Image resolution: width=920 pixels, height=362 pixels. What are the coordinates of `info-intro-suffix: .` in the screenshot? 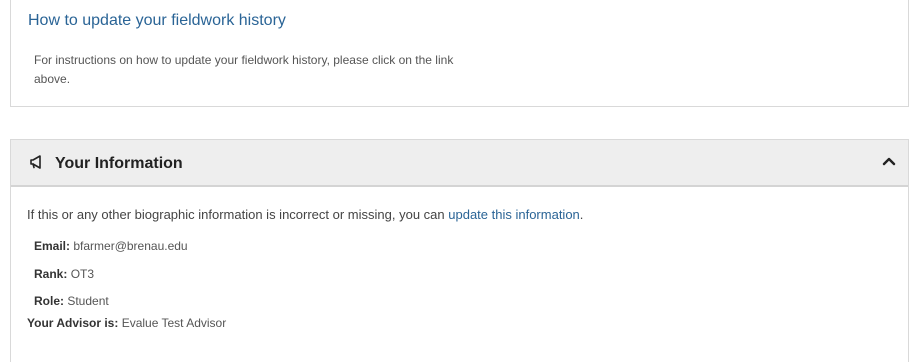 It's located at (581, 214).